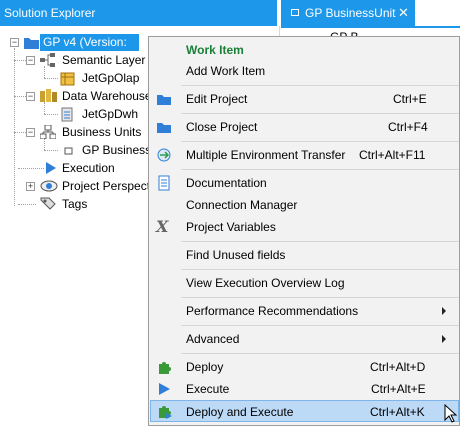  What do you see at coordinates (138, 13) in the screenshot?
I see `solution-explorer-title: Solution Explorer` at bounding box center [138, 13].